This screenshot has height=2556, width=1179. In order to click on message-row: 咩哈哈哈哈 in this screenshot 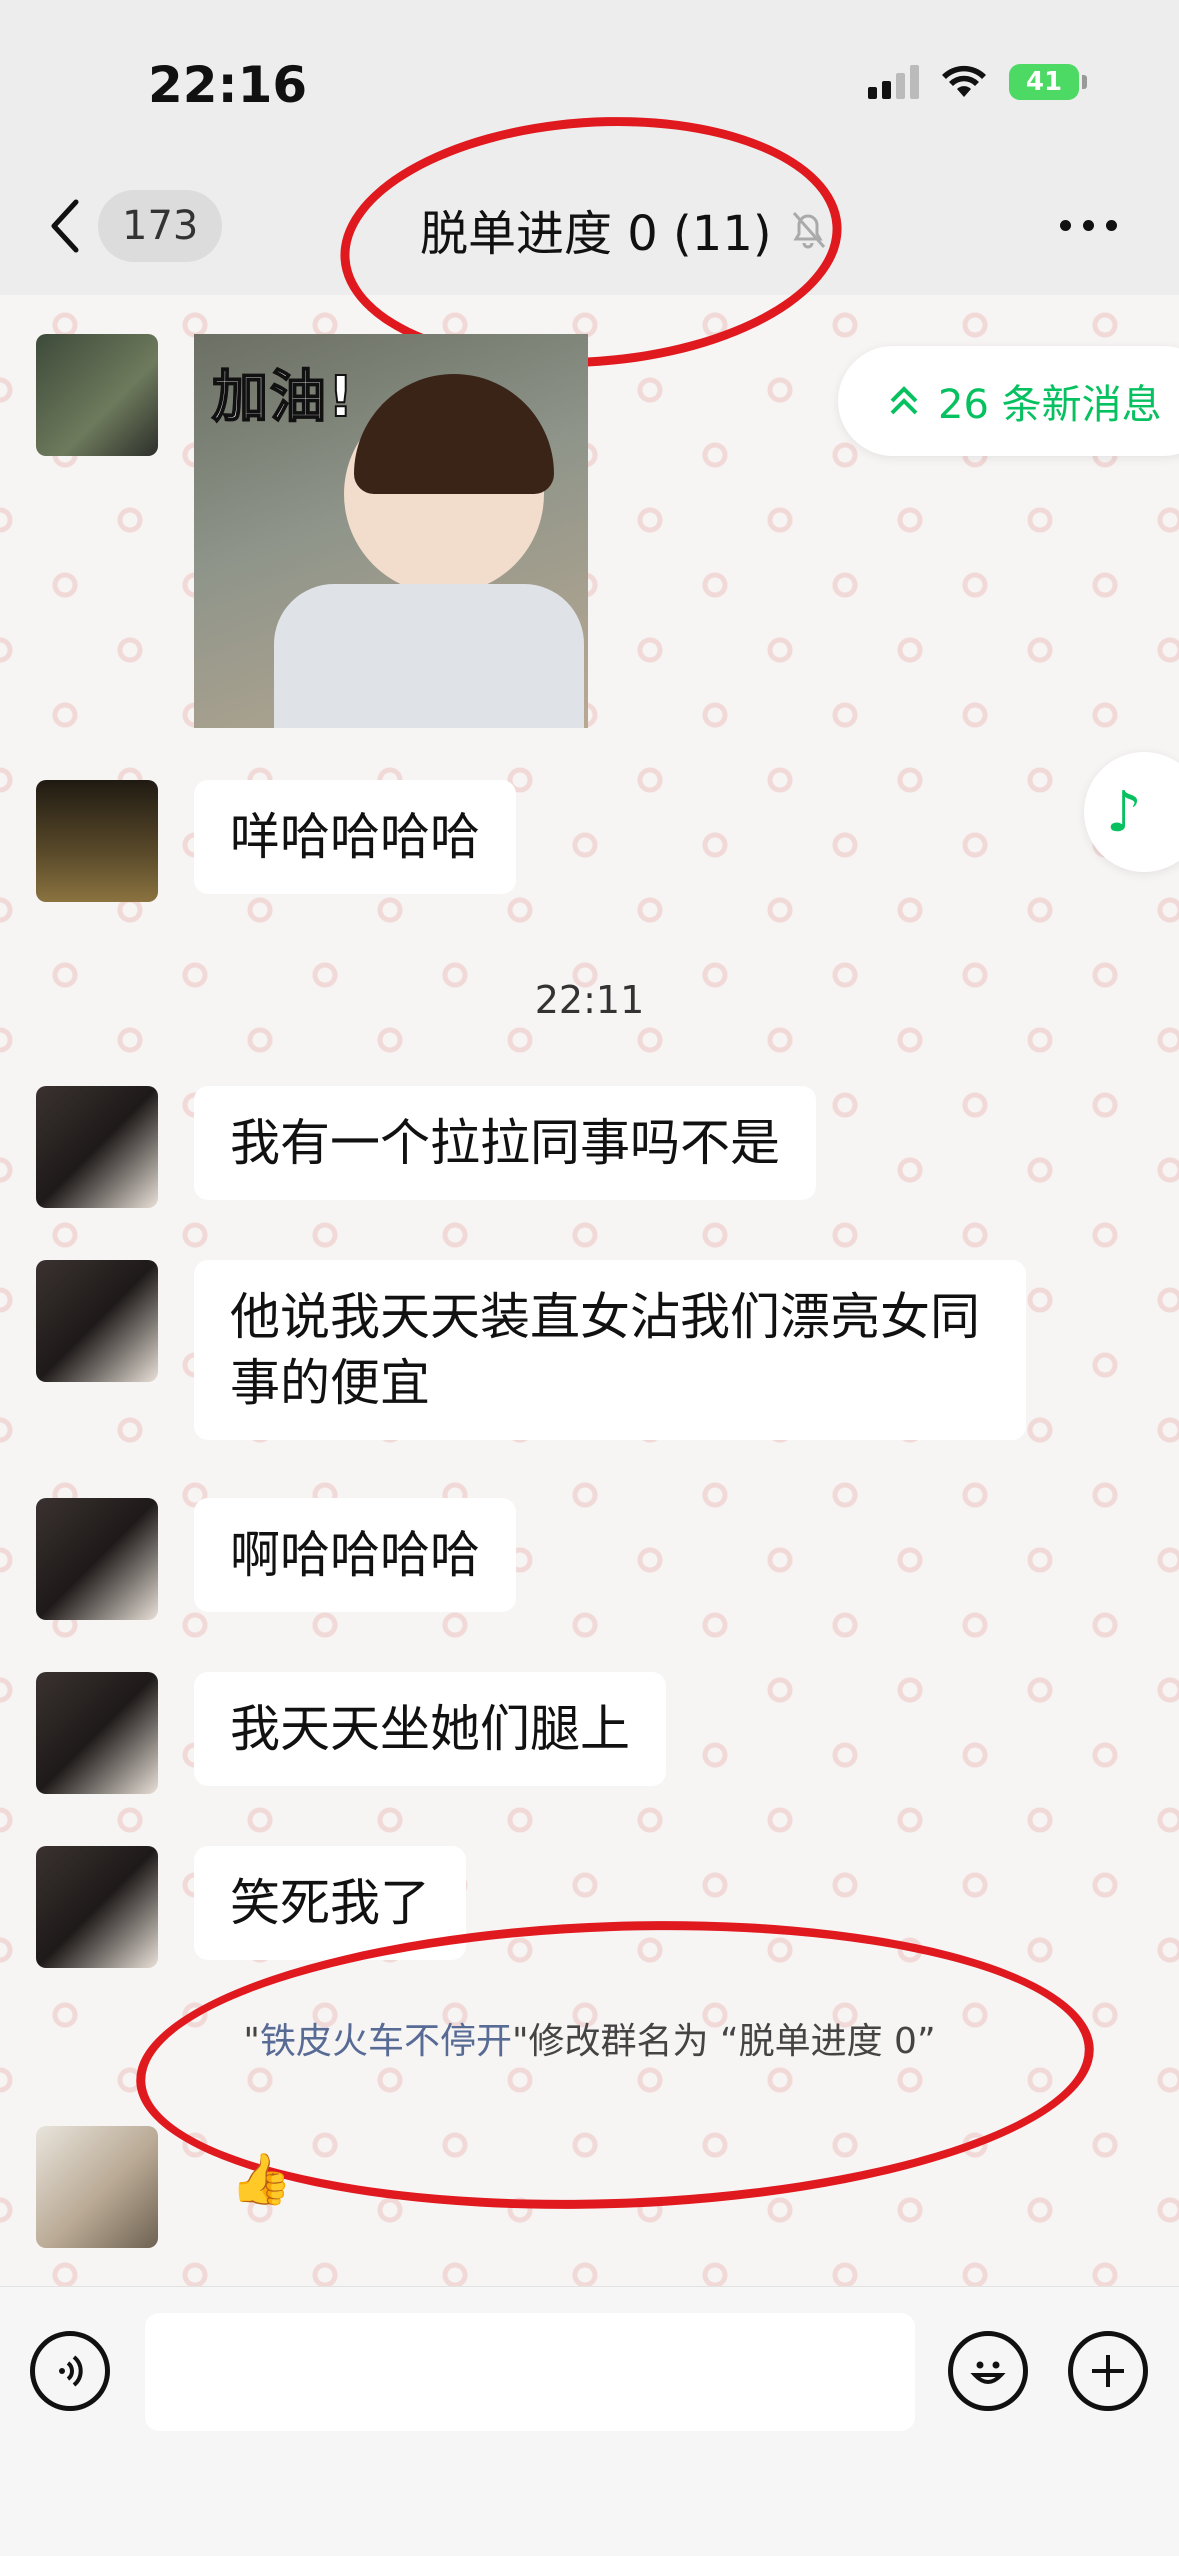, I will do `click(276, 841)`.